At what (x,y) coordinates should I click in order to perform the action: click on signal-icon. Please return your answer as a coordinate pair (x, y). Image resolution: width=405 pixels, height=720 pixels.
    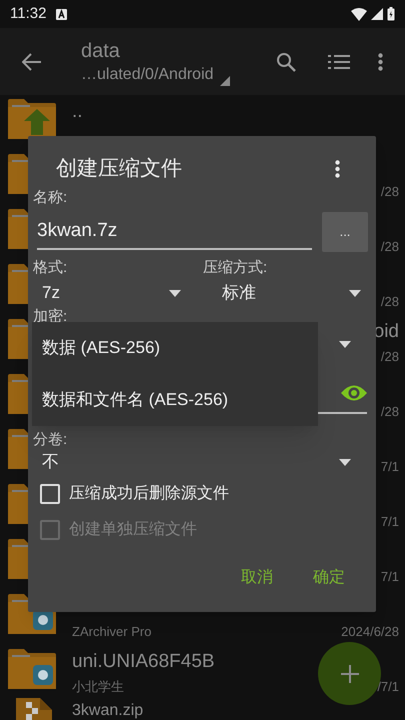
    Looking at the image, I should click on (377, 14).